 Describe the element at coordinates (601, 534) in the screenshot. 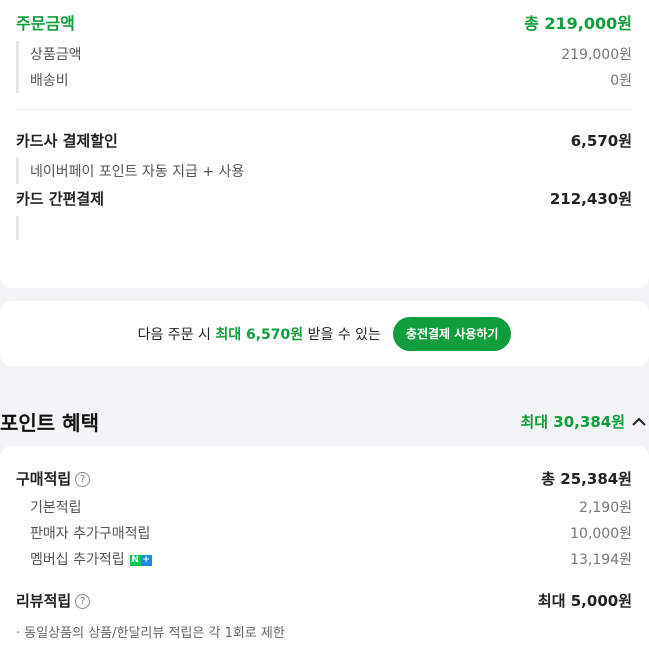

I see `item-value: 10,000원` at that location.